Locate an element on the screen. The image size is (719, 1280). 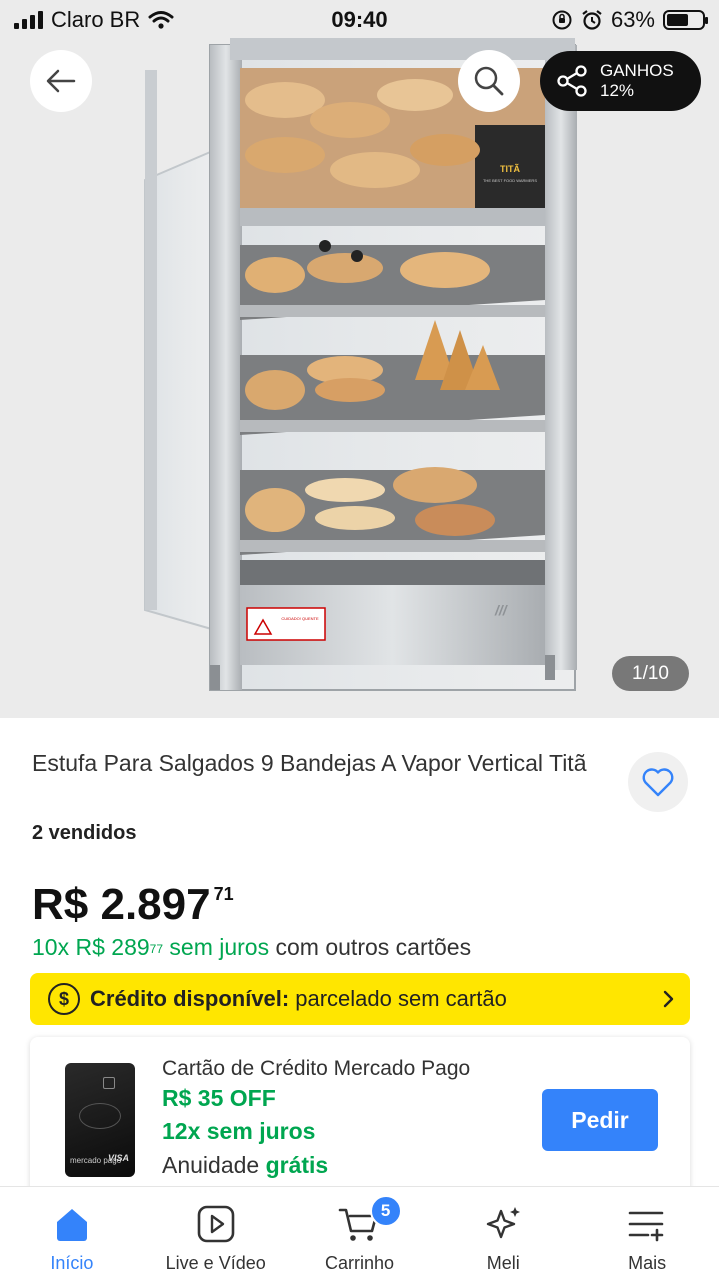
credit-text: parcelado sem cartão is located at coordinates (401, 998).